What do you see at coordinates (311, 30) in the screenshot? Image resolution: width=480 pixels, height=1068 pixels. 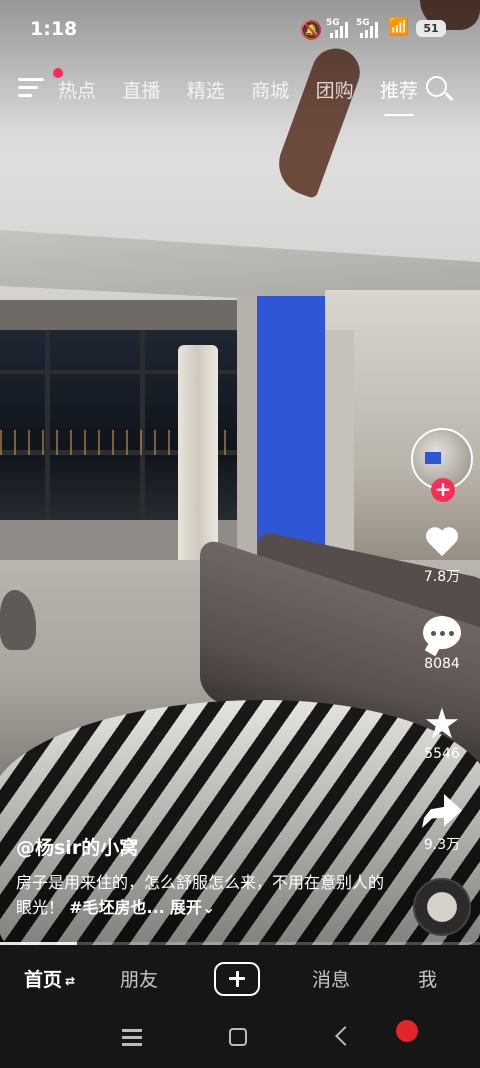 I see `mute-icon: 🔕` at bounding box center [311, 30].